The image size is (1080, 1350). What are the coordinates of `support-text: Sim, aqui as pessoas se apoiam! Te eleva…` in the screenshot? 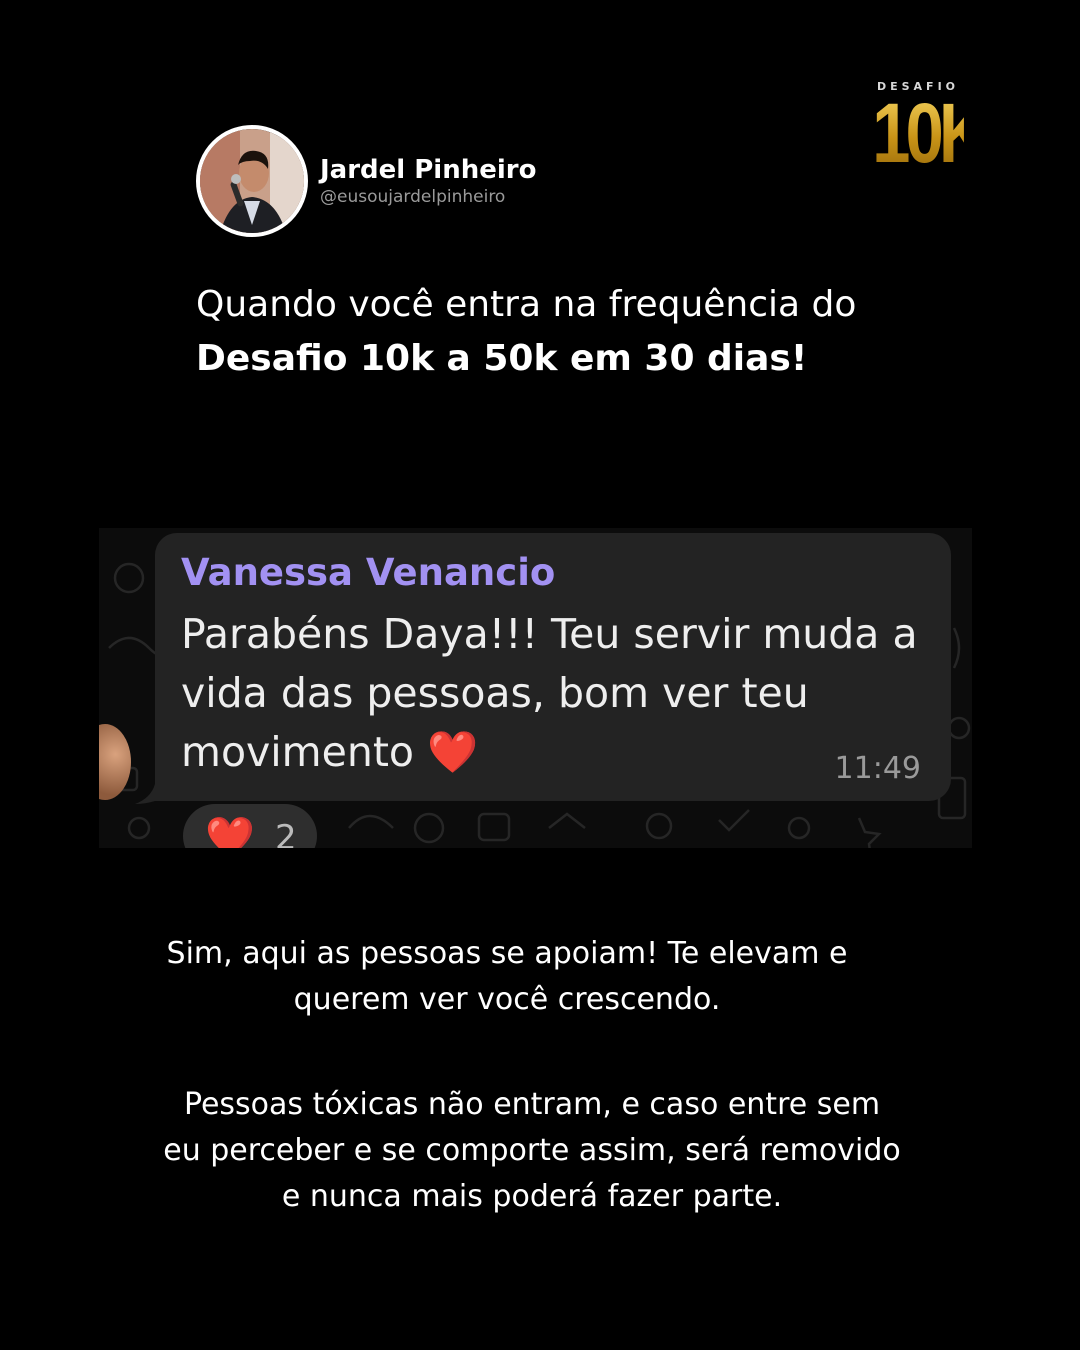 It's located at (507, 976).